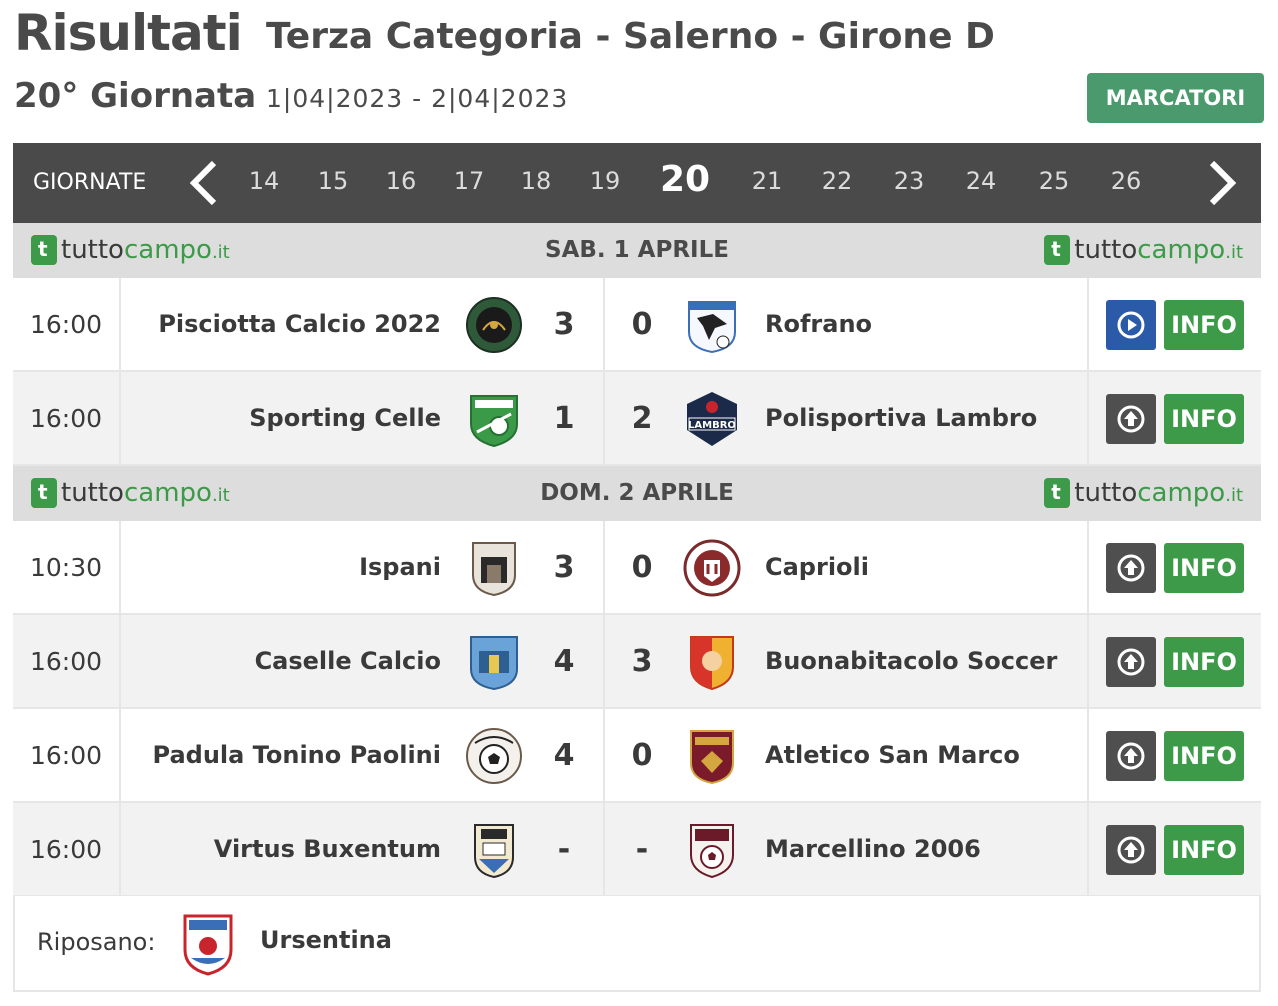 The height and width of the screenshot is (1006, 1278). What do you see at coordinates (345, 418) in the screenshot?
I see `home-team-name: Sporting Celle` at bounding box center [345, 418].